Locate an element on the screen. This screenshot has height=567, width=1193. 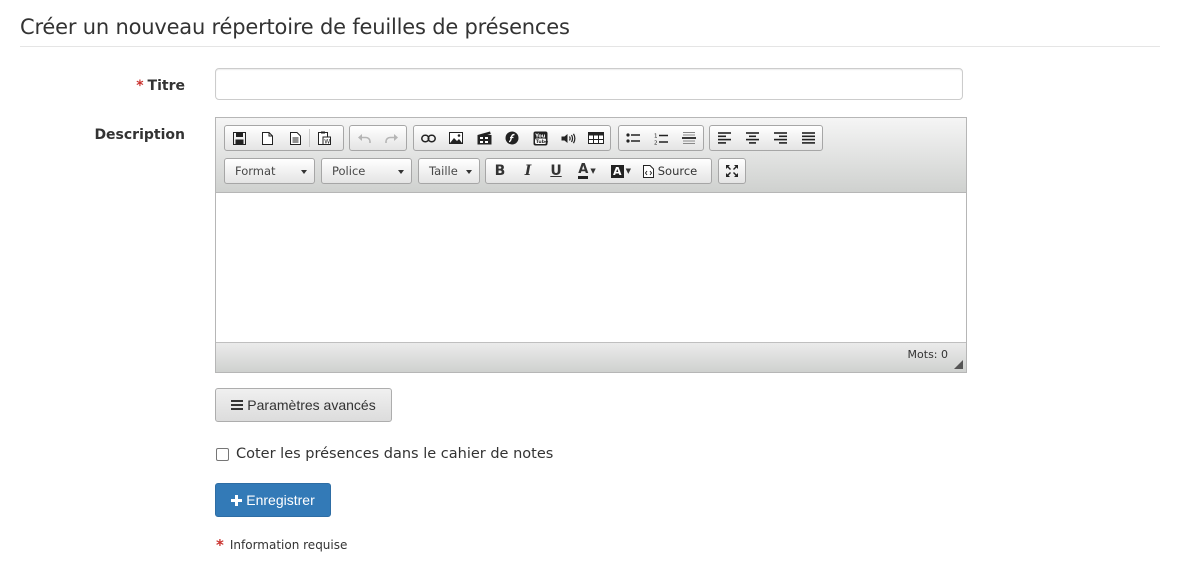
image-icon is located at coordinates (456, 138).